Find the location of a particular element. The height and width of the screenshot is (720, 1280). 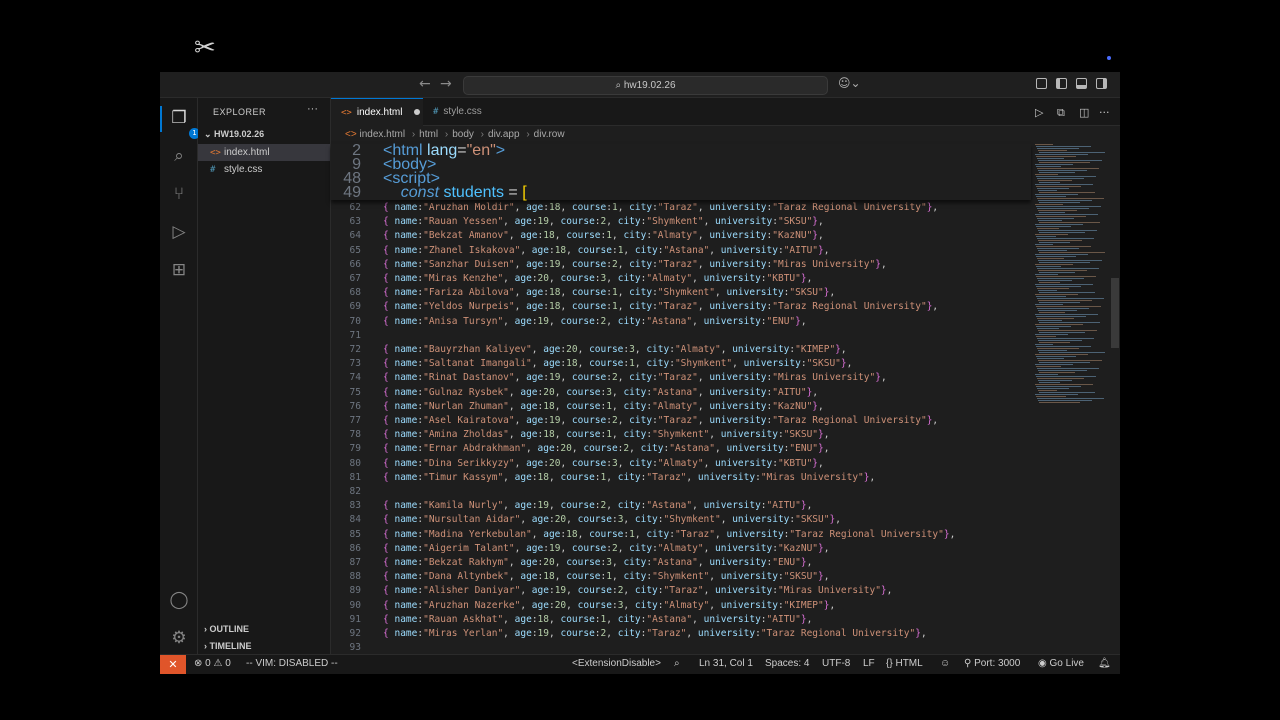

toggle-secondary-sidebar-icon is located at coordinates (1101, 83).